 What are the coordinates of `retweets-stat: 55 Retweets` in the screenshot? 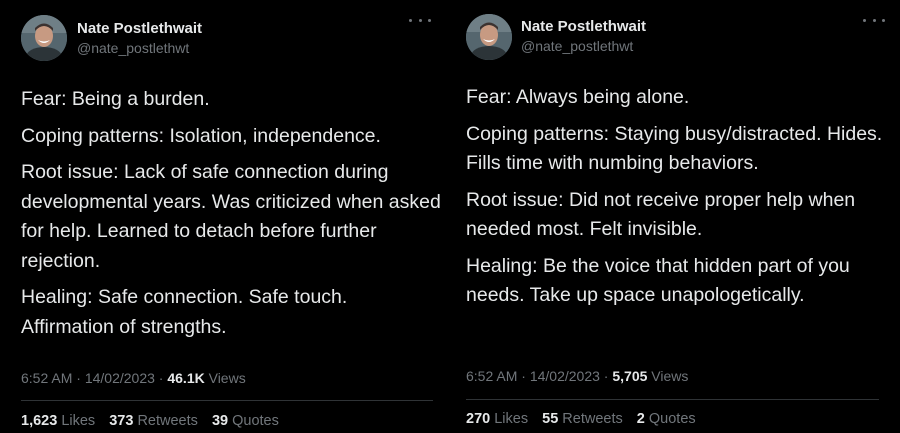 It's located at (582, 419).